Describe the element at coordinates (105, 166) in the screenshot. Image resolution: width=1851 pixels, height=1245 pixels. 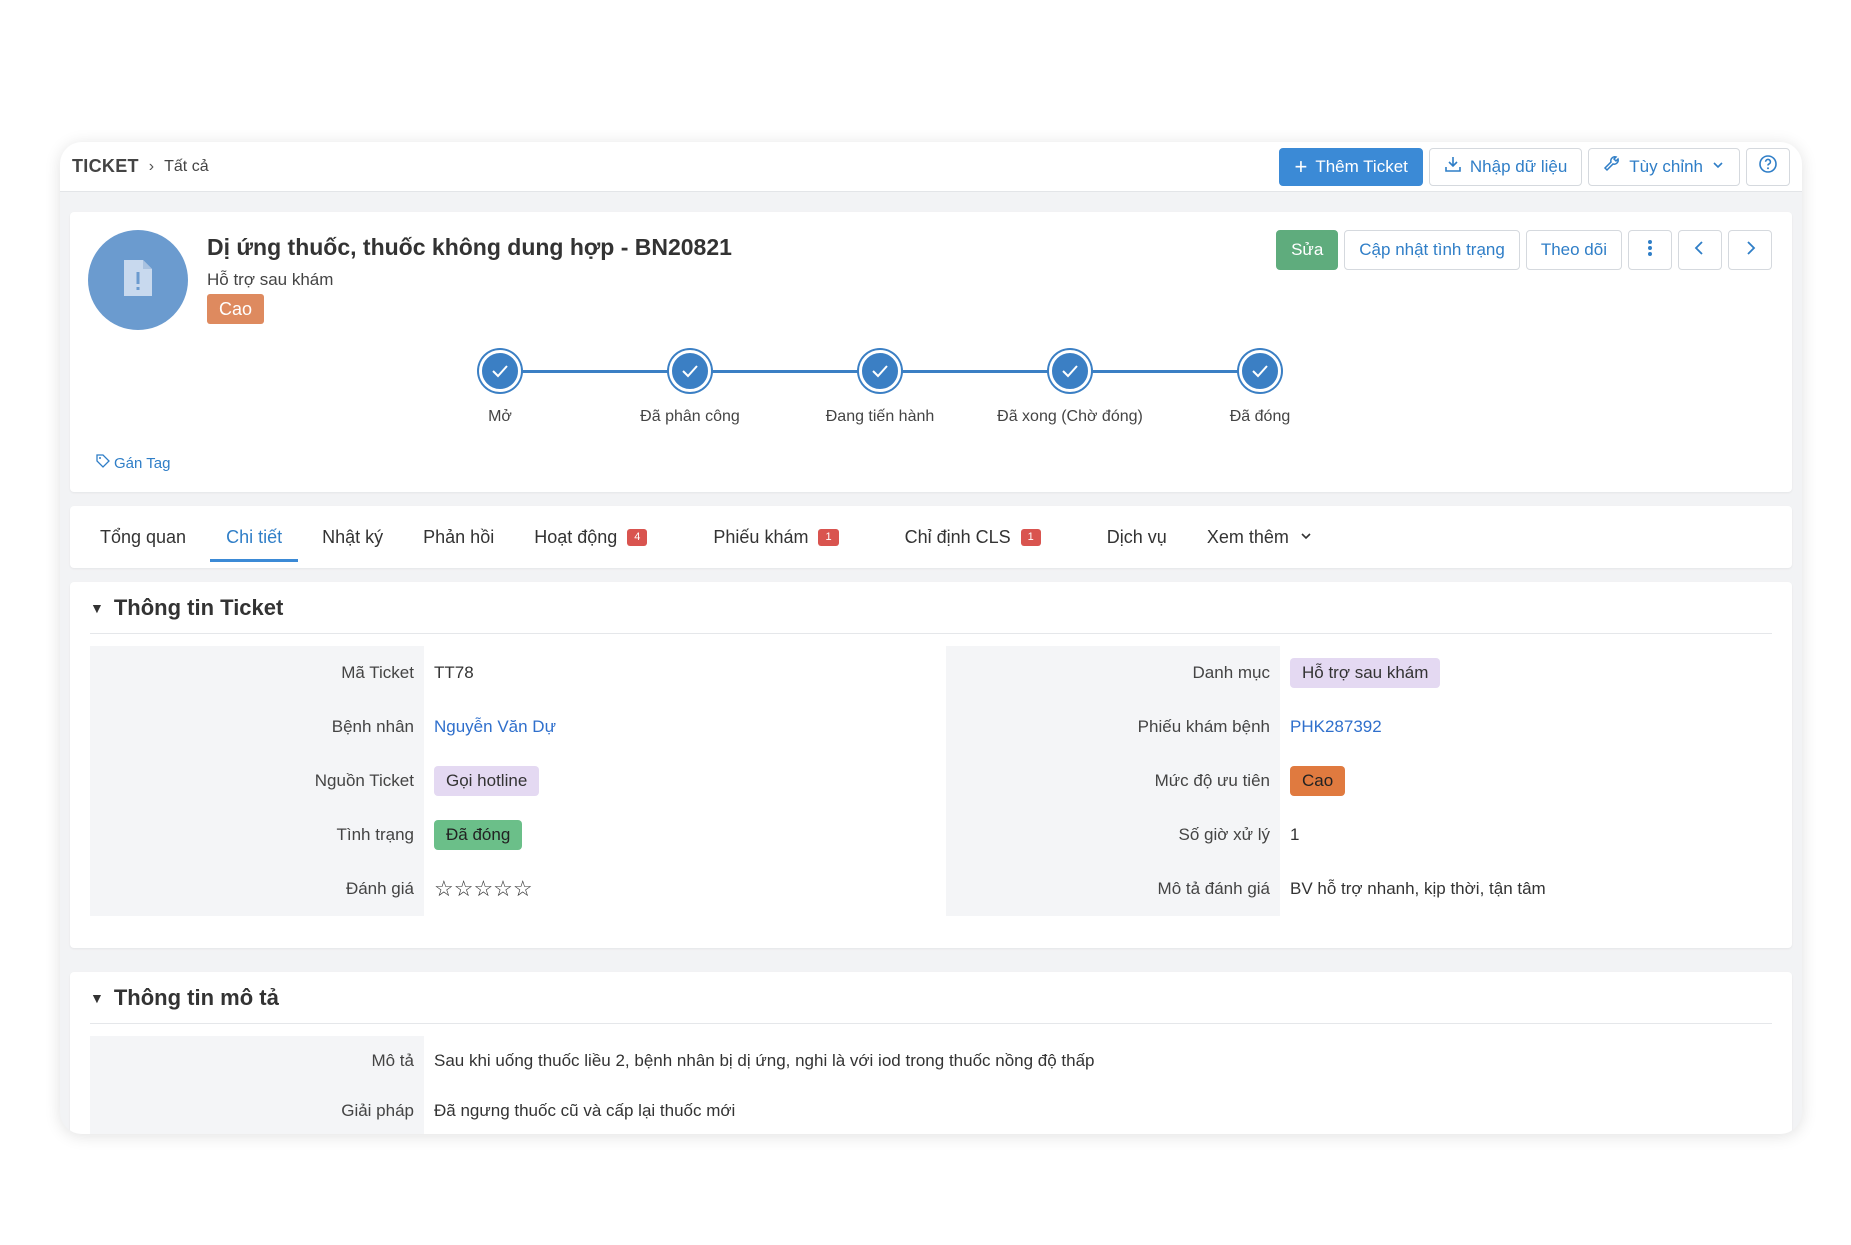
I see `breadcrumb-root: TICKET` at that location.